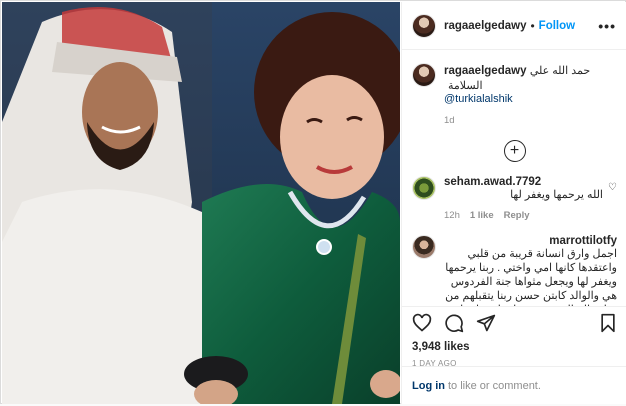 The width and height of the screenshot is (626, 406). I want to click on comment-like-icon: ♡, so click(612, 187).